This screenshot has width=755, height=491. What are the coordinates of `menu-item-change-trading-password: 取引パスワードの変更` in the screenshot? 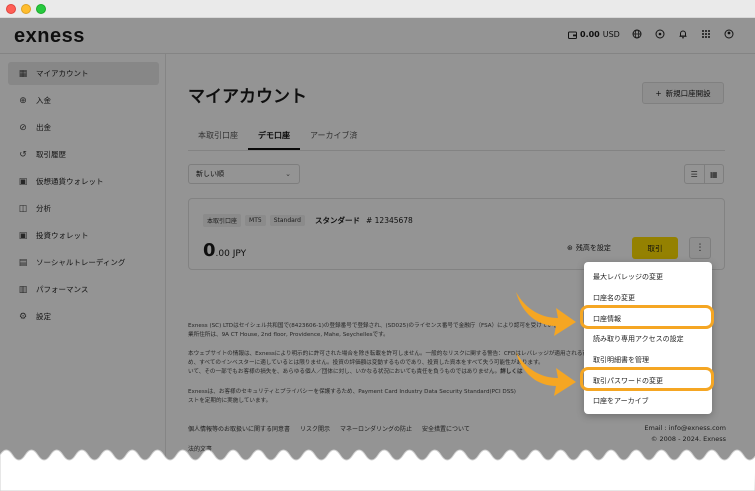 It's located at (648, 380).